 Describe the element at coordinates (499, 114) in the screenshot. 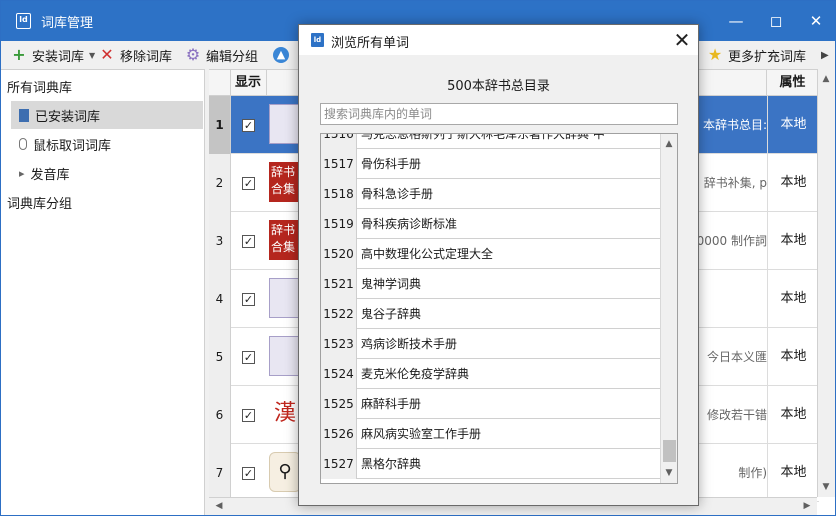

I see `word-search-input` at that location.